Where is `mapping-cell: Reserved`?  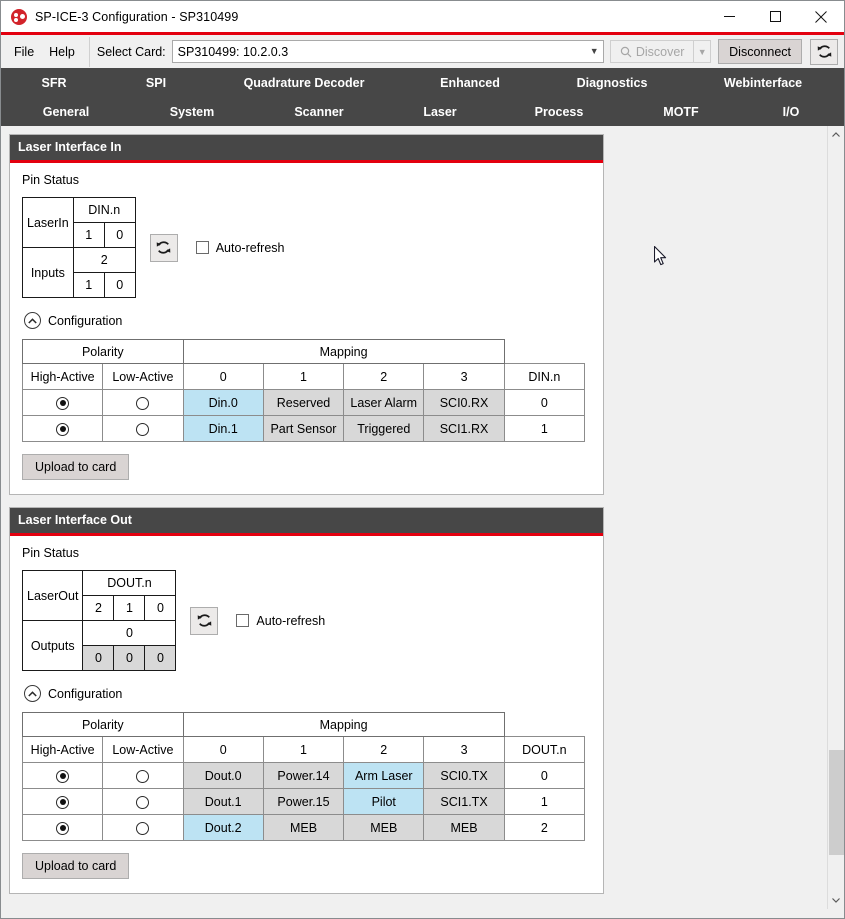
mapping-cell: Reserved is located at coordinates (303, 402).